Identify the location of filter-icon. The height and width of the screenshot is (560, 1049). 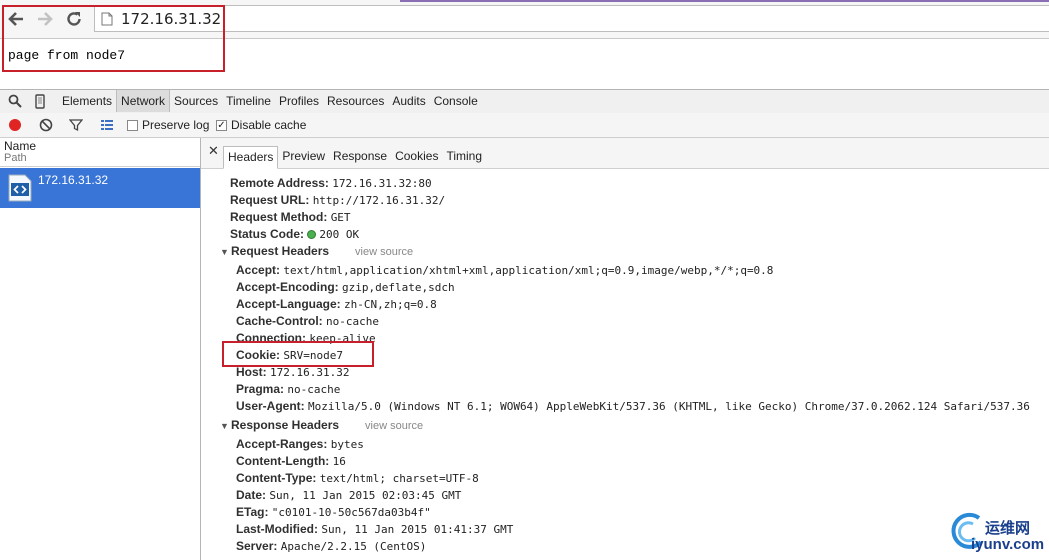
(76, 125).